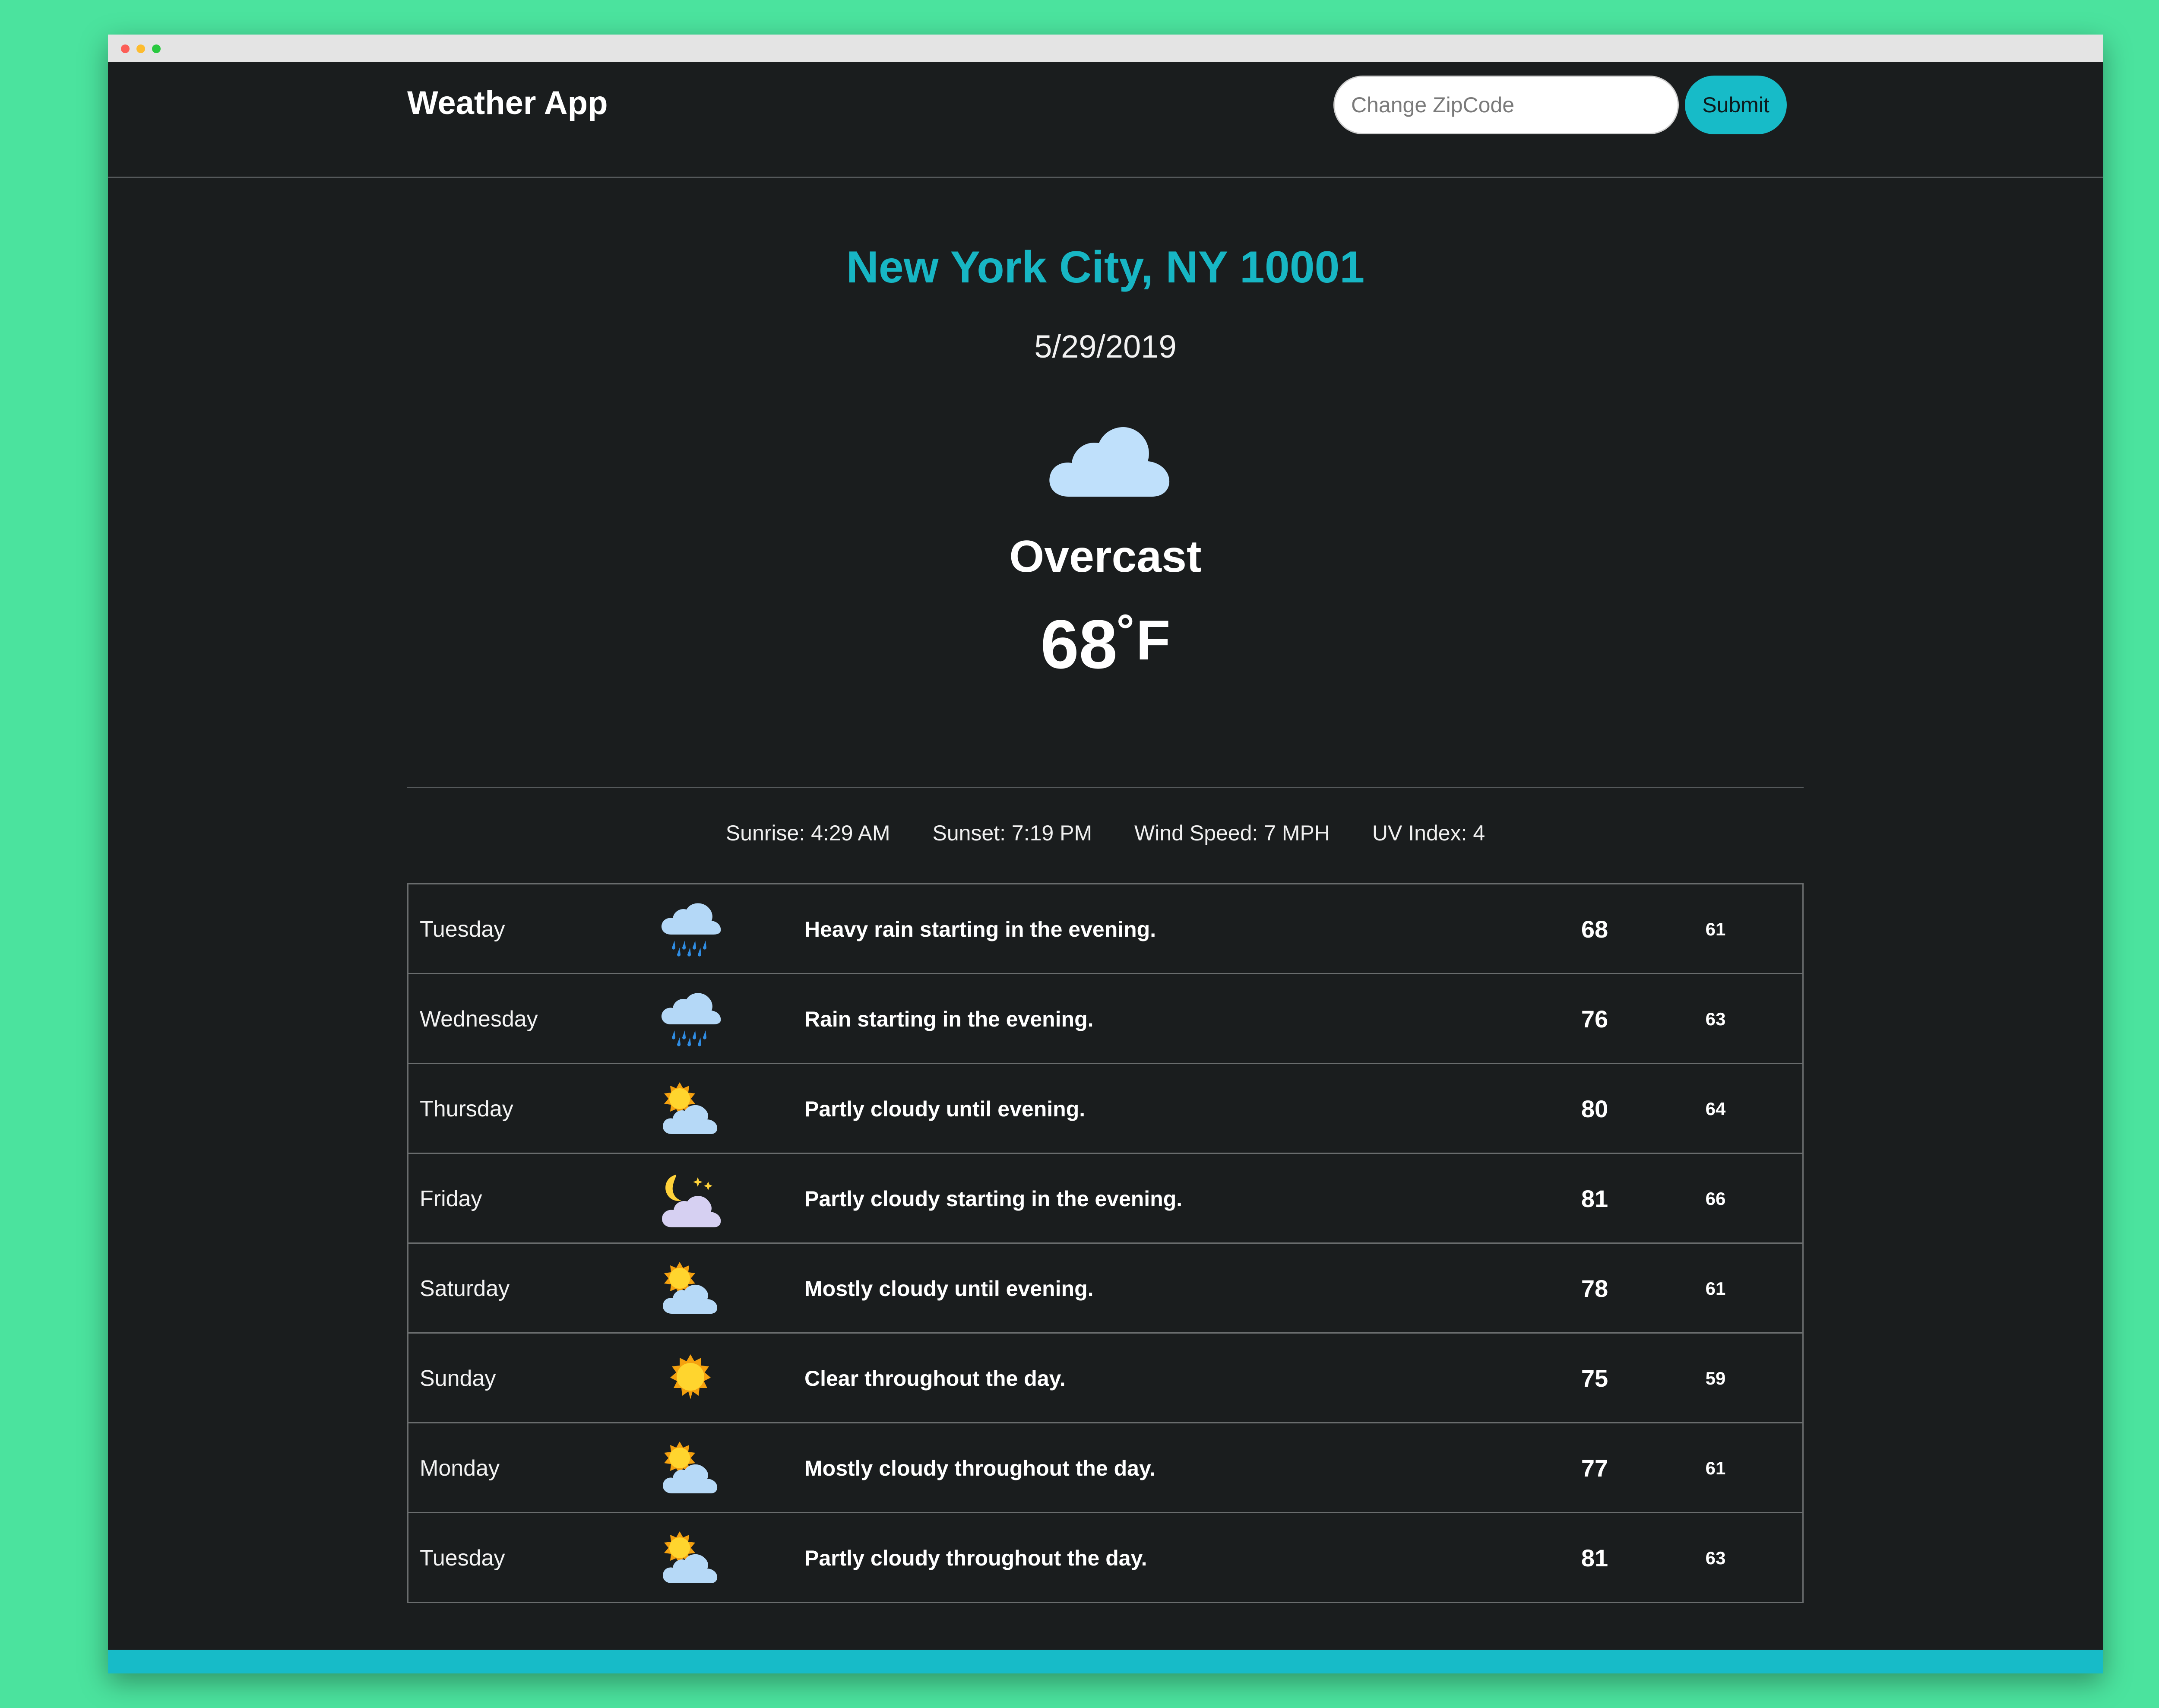 Image resolution: width=2159 pixels, height=1708 pixels. What do you see at coordinates (140, 48) in the screenshot?
I see `minimize-window-icon` at bounding box center [140, 48].